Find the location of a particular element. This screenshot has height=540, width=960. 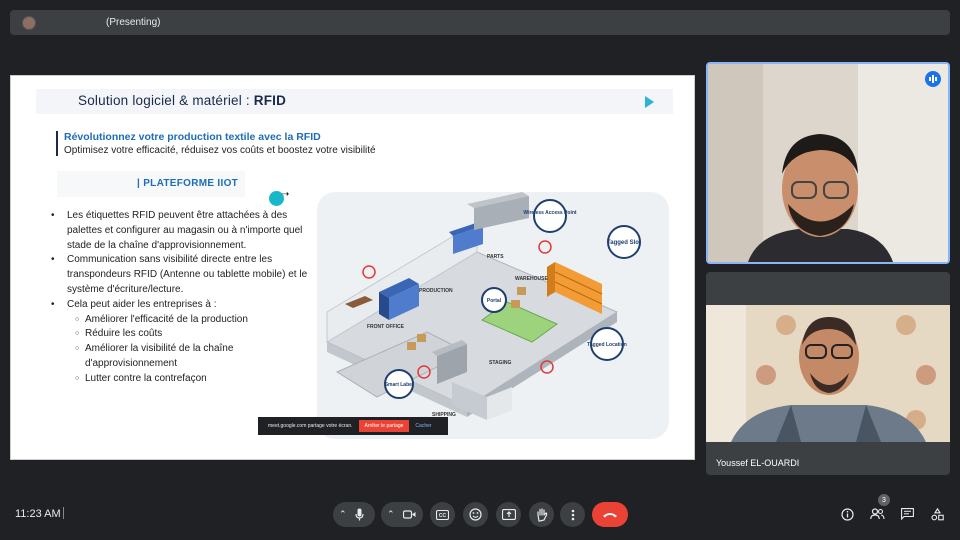

captions-button: CC is located at coordinates (442, 514).